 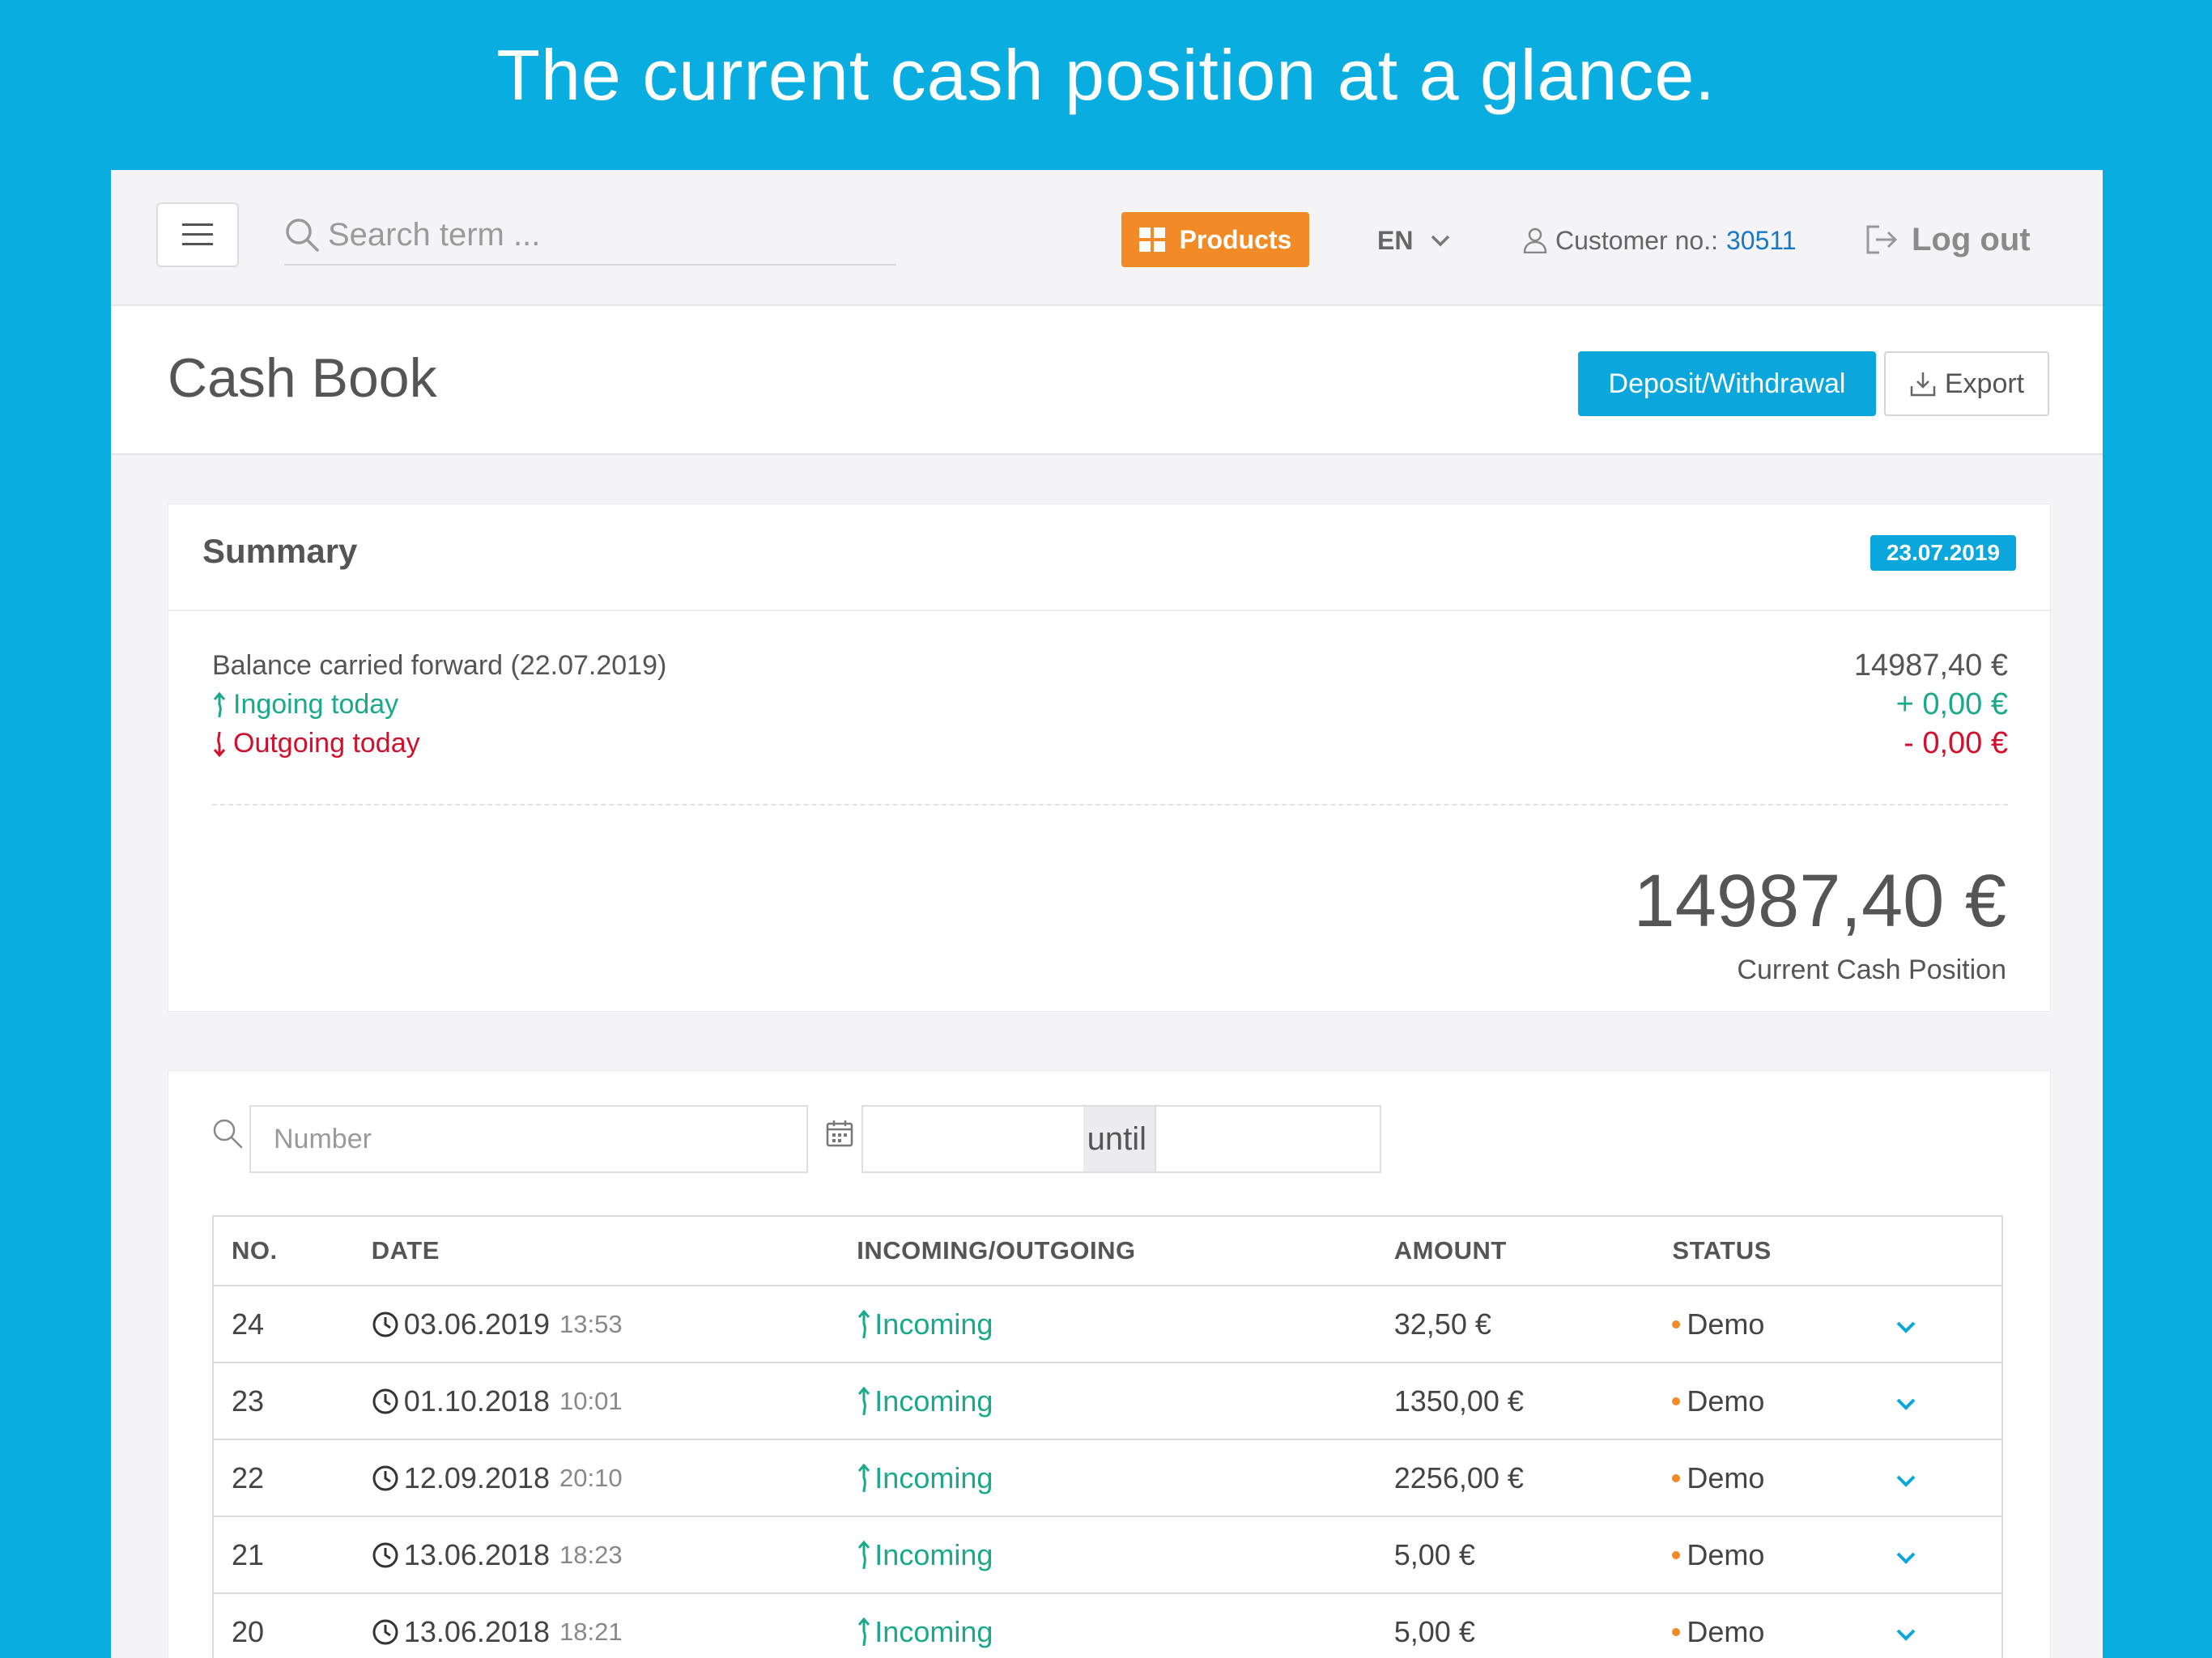 What do you see at coordinates (1784, 1251) in the screenshot?
I see `column-header-status: STATUS` at bounding box center [1784, 1251].